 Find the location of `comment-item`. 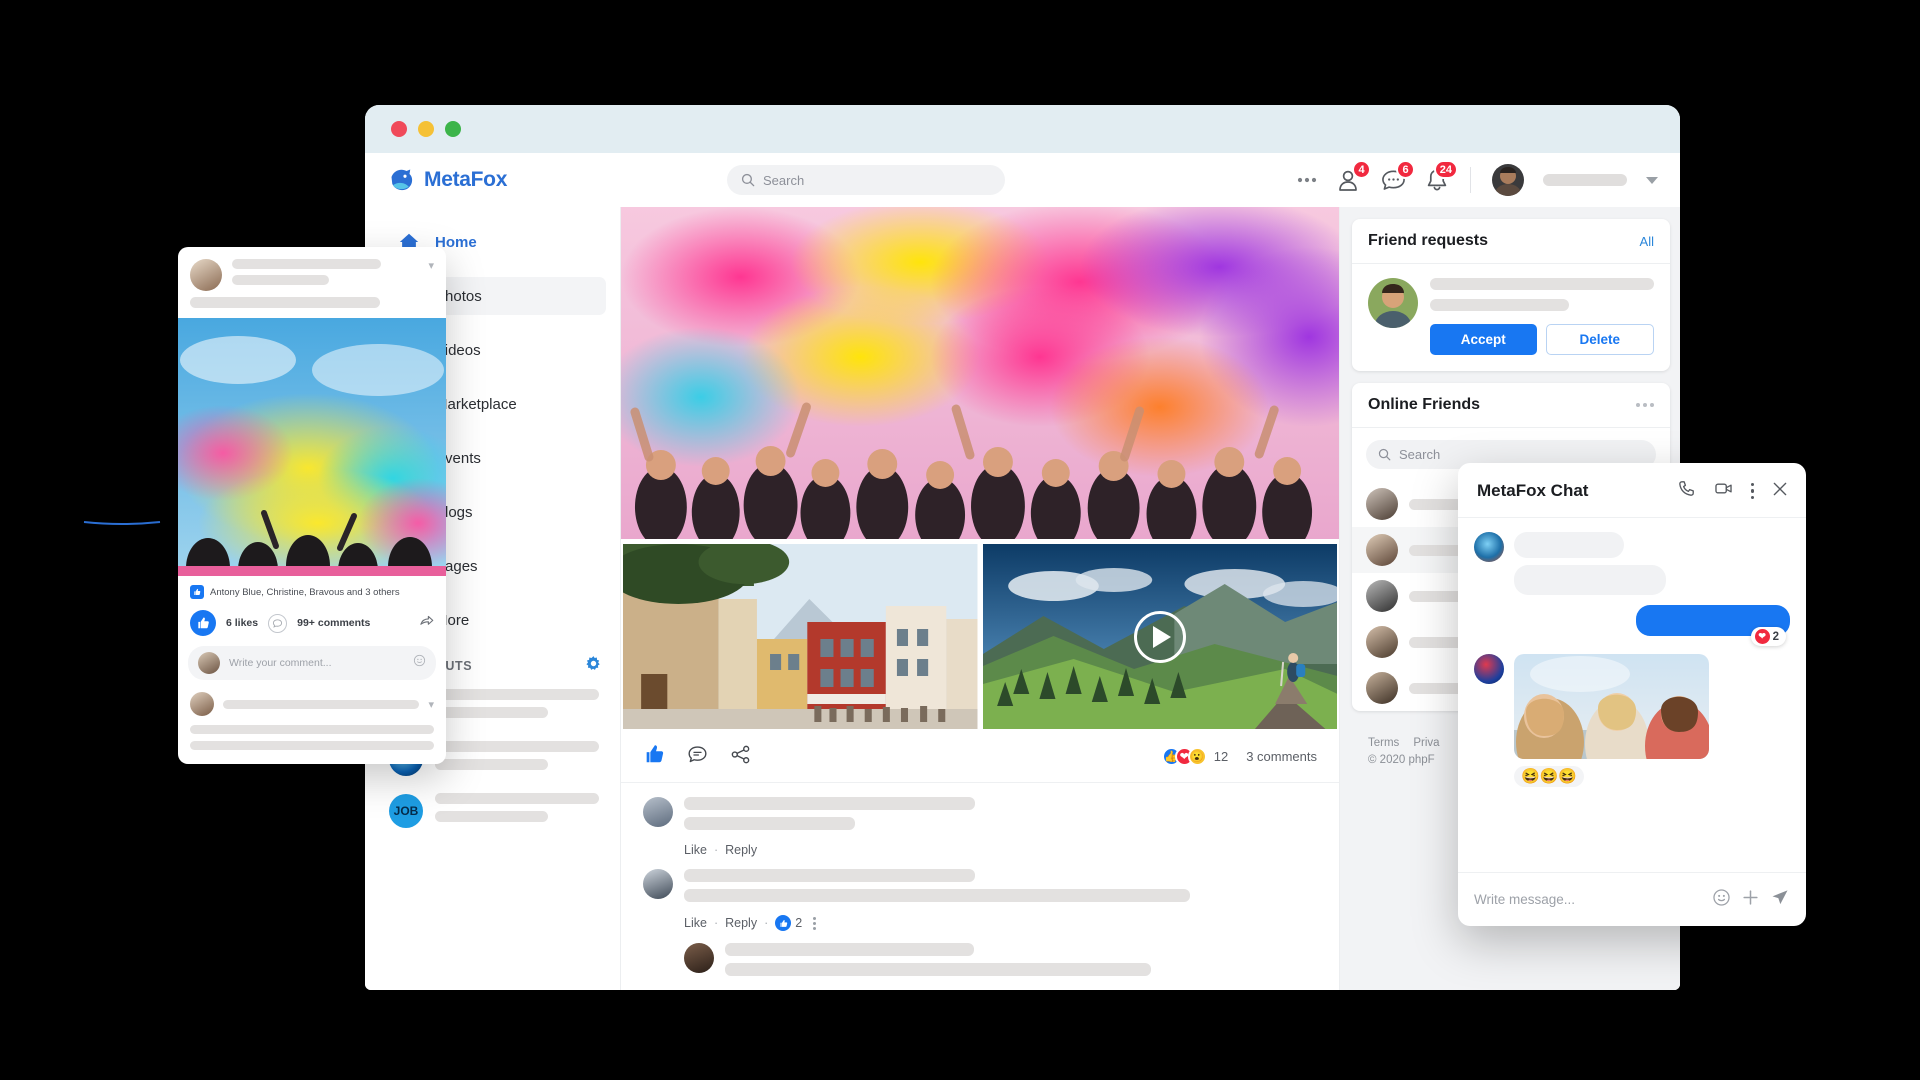

comment-item is located at coordinates (980, 963).